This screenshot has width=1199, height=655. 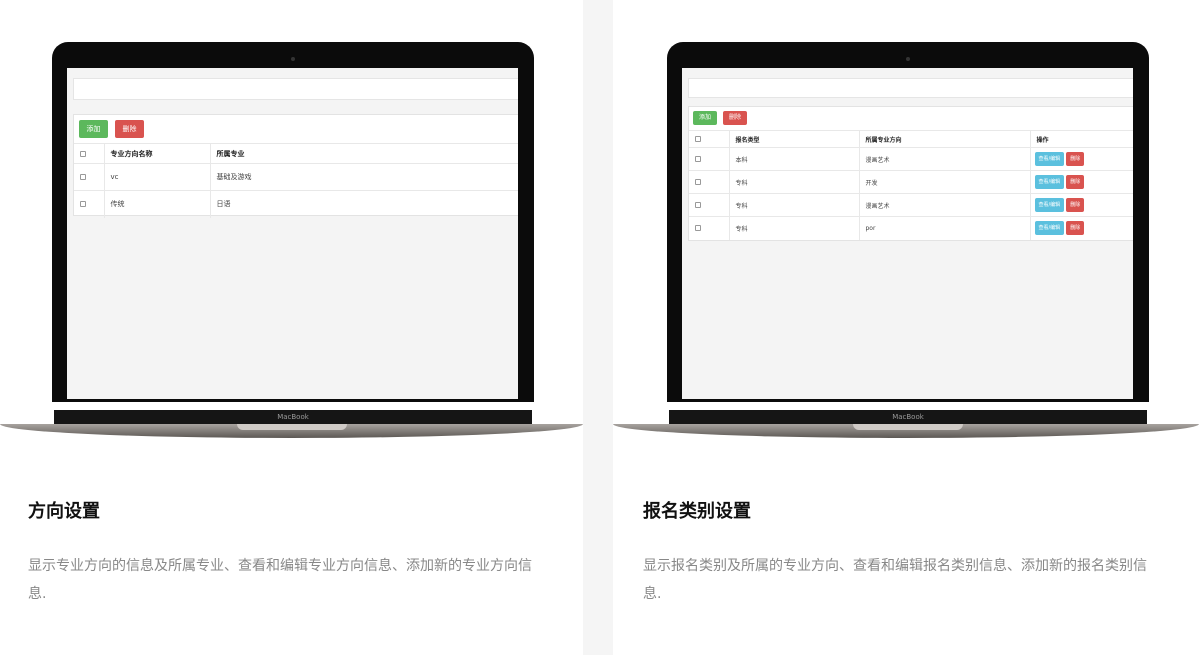 What do you see at coordinates (280, 580) in the screenshot?
I see `feature-description: 显示专业方向的信息及所属专业、查看和编辑专业方向信息、添加新的专业方向信息.` at bounding box center [280, 580].